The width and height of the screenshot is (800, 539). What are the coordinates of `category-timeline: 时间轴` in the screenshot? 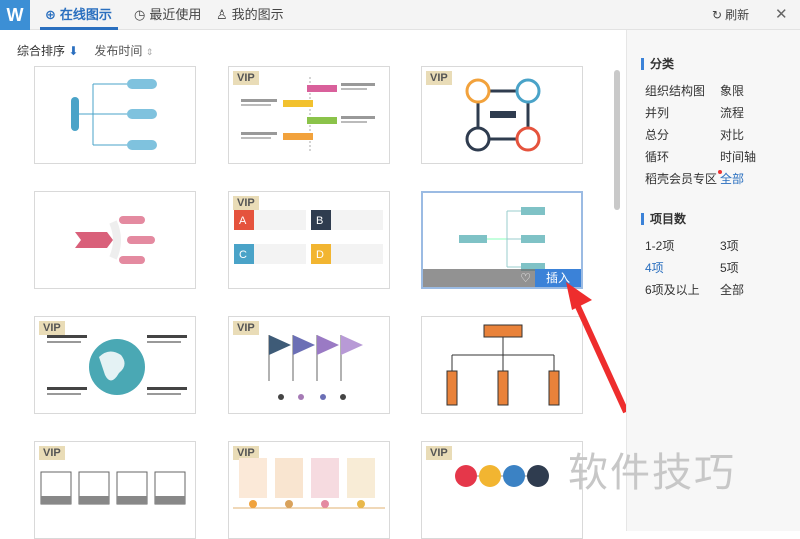 It's located at (738, 156).